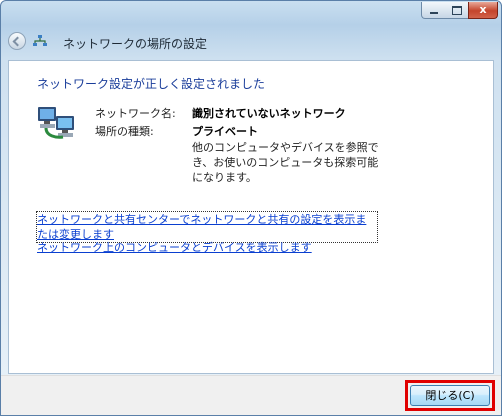  What do you see at coordinates (135, 113) in the screenshot?
I see `network-name-label: ネットワーク名:` at bounding box center [135, 113].